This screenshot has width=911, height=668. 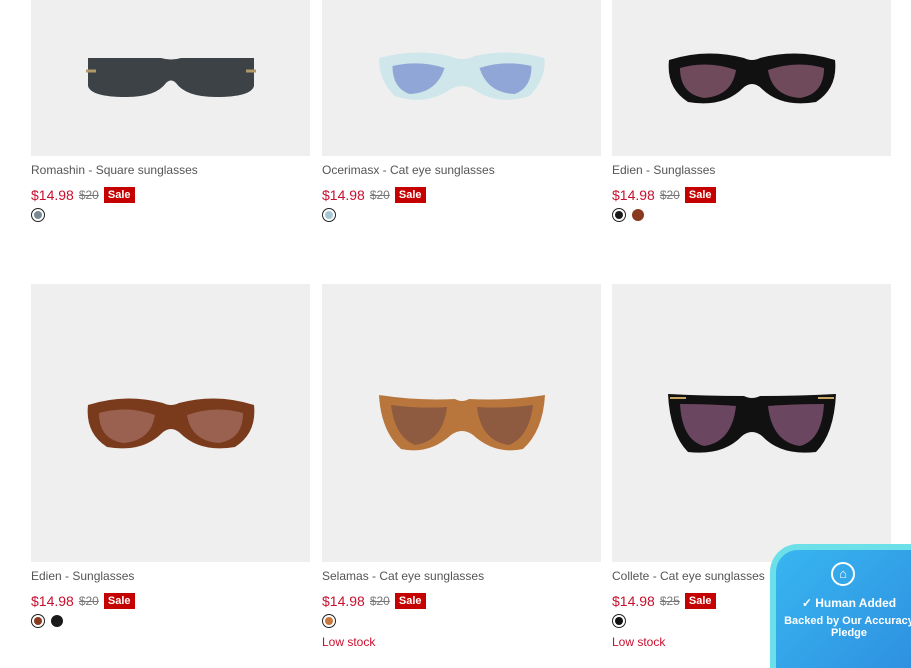 What do you see at coordinates (847, 627) in the screenshot?
I see `badge-subtitle: Backed by Our Accuracy Pledge` at bounding box center [847, 627].